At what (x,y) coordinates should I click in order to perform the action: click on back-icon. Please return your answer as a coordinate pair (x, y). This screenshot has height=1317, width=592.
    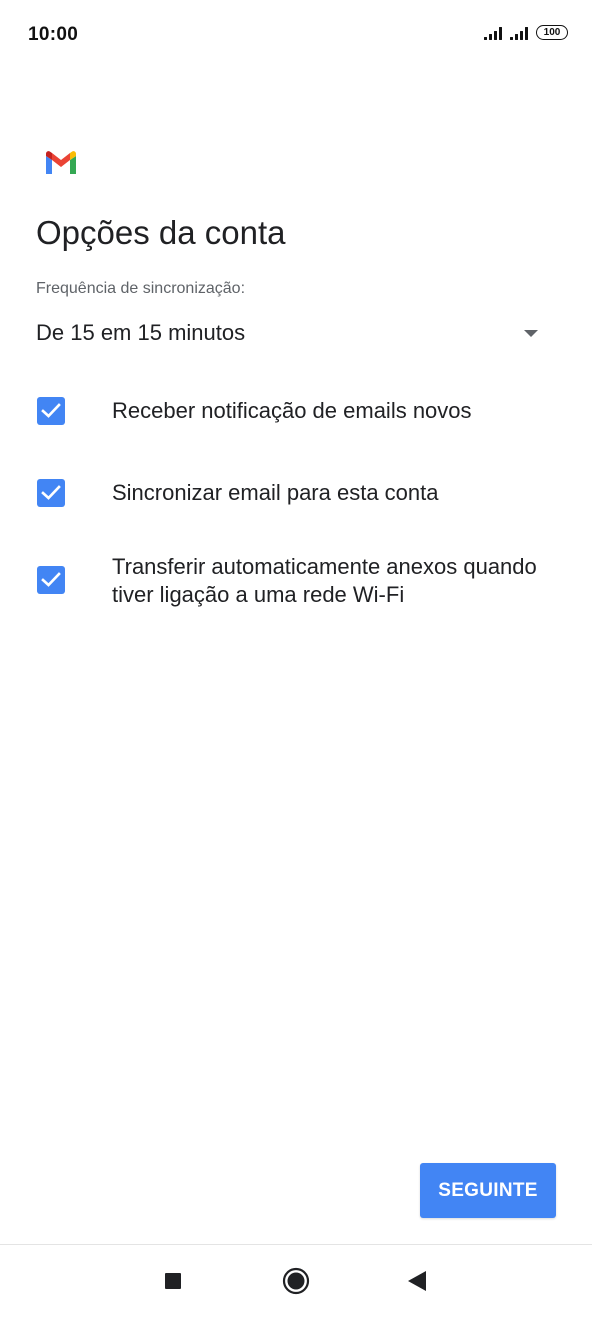
    Looking at the image, I should click on (418, 1281).